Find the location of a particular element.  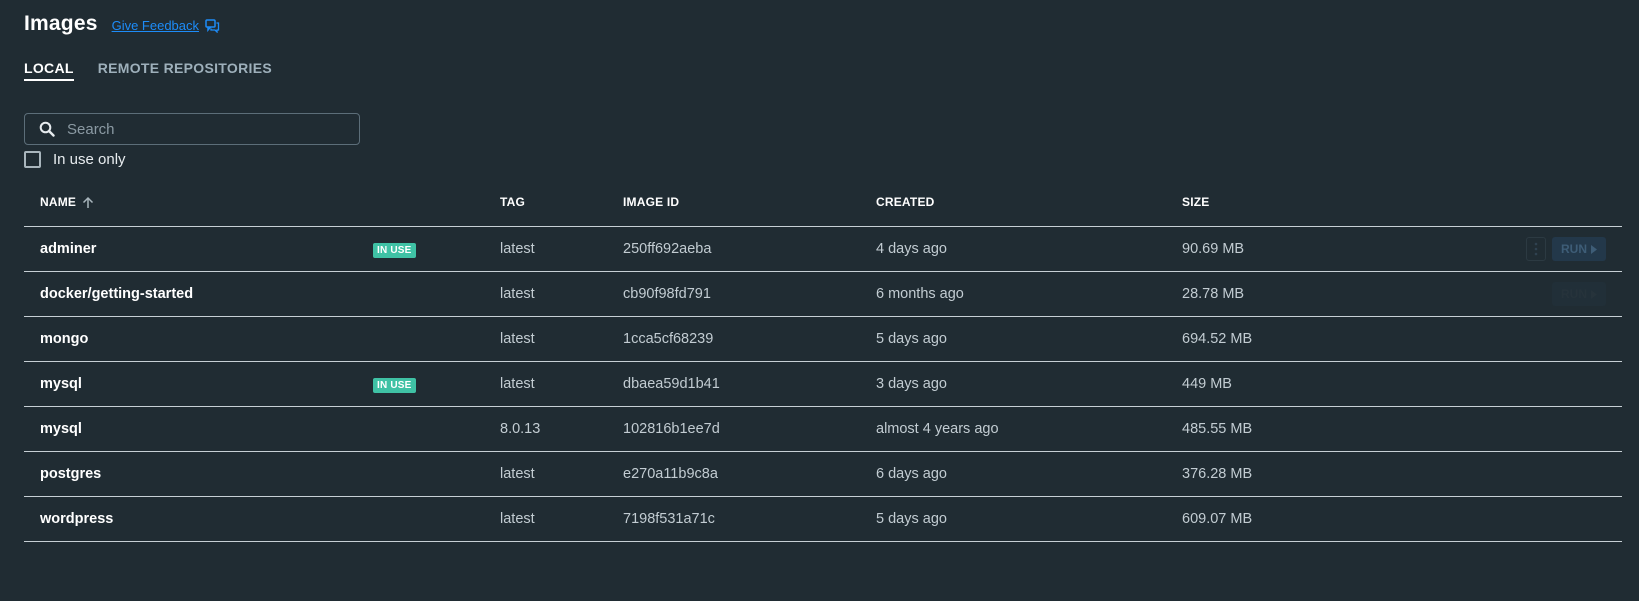

more-vertical-icon is located at coordinates (1536, 249).